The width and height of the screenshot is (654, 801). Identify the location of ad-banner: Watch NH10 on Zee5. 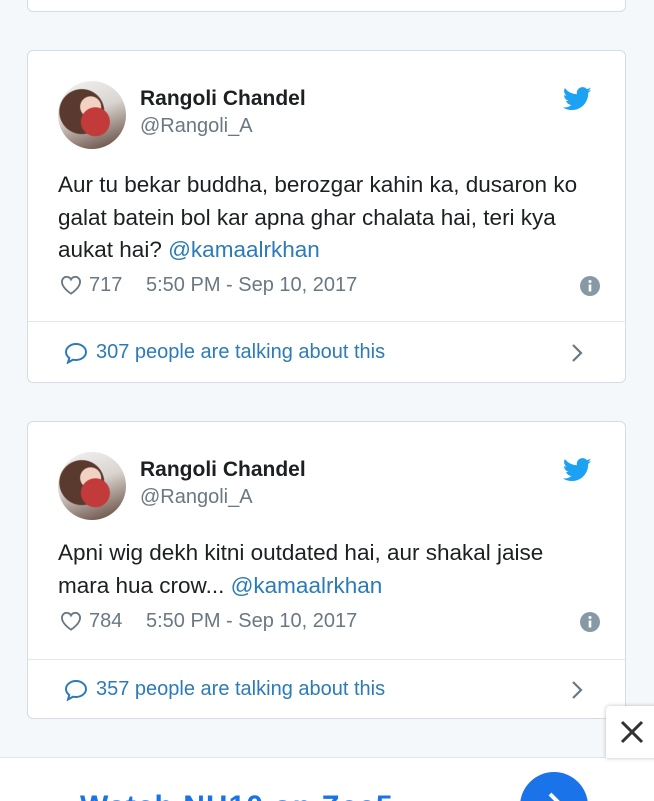
(327, 779).